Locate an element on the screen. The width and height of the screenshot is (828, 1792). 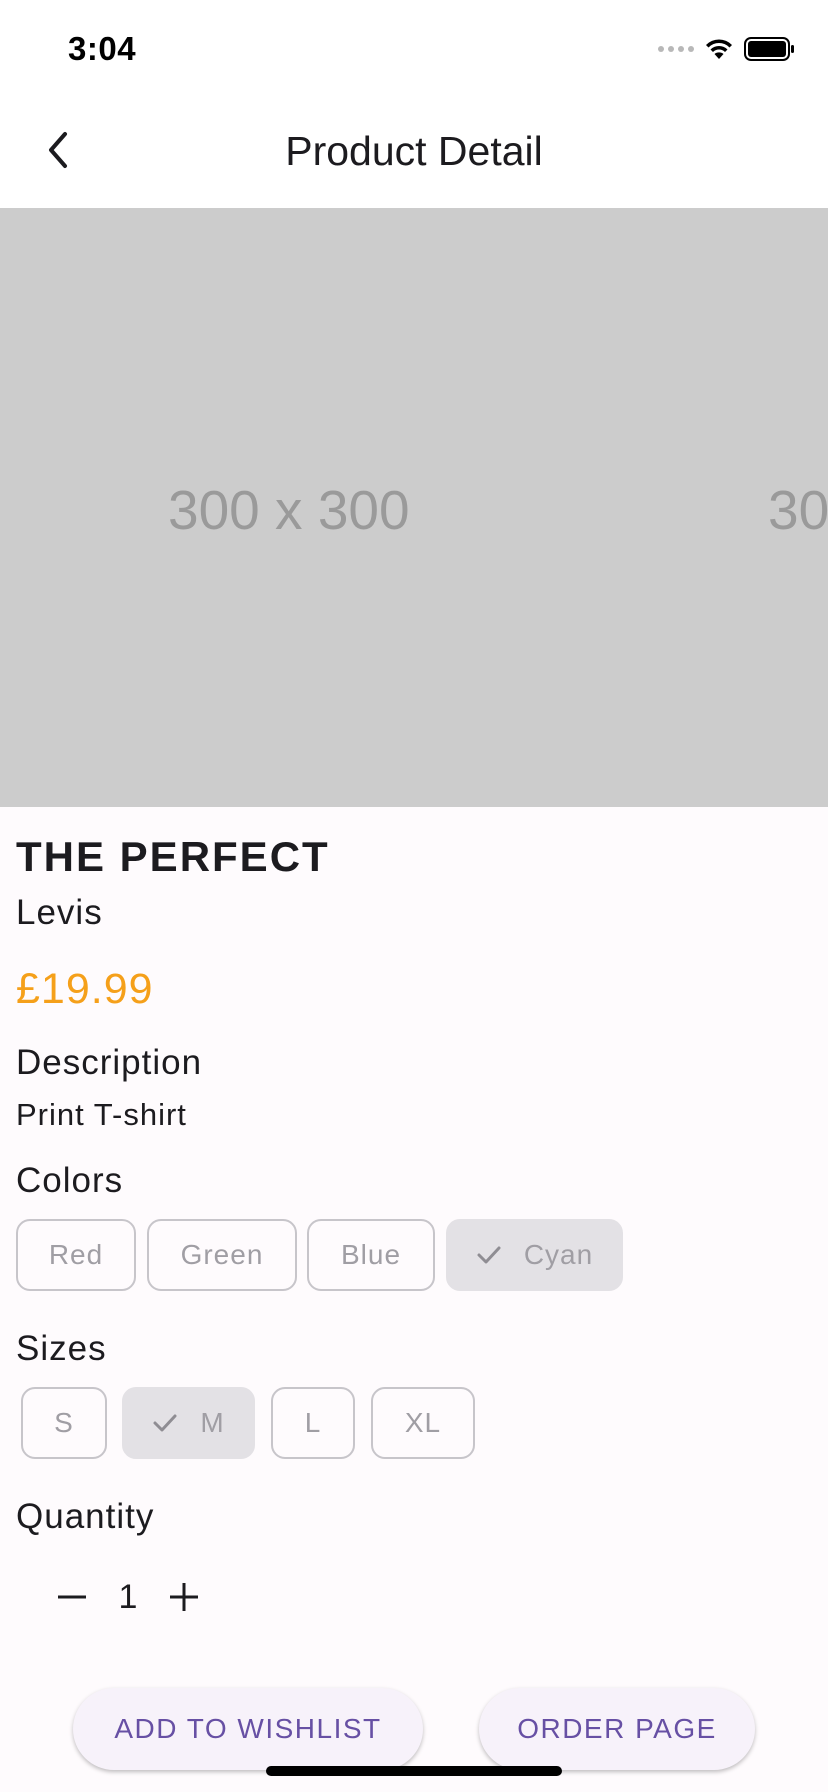
increase-quantity-button is located at coordinates (184, 1597).